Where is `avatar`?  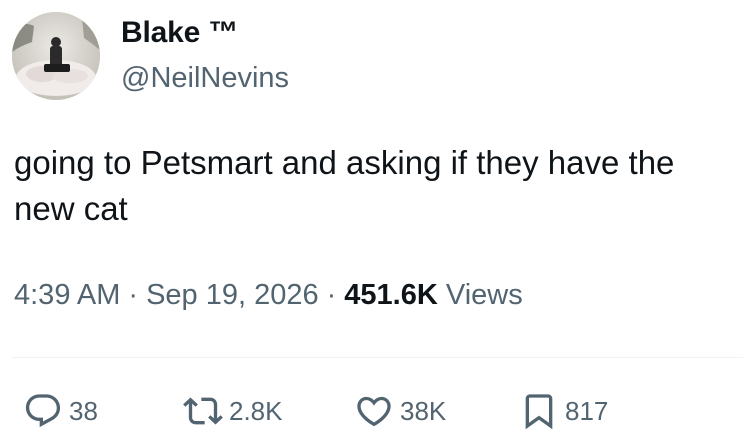
avatar is located at coordinates (56, 56).